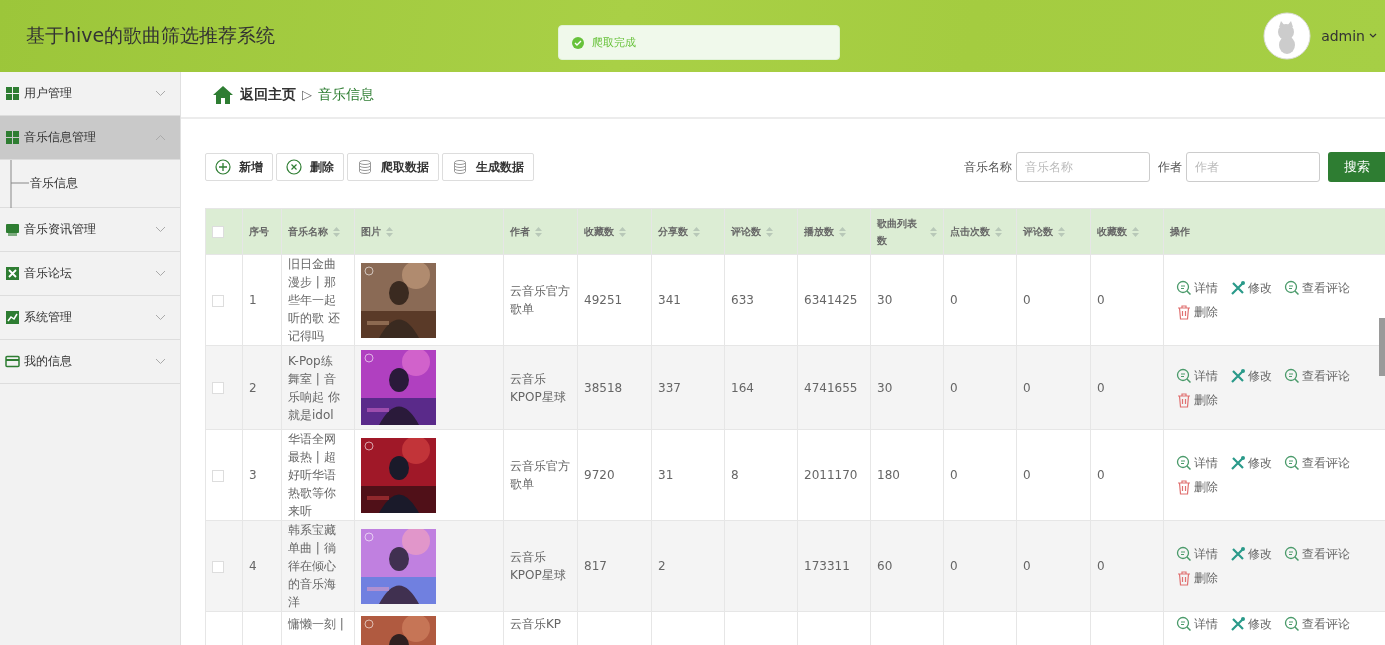 The image size is (1385, 645). Describe the element at coordinates (742, 300) in the screenshot. I see `table-cell: 633` at that location.